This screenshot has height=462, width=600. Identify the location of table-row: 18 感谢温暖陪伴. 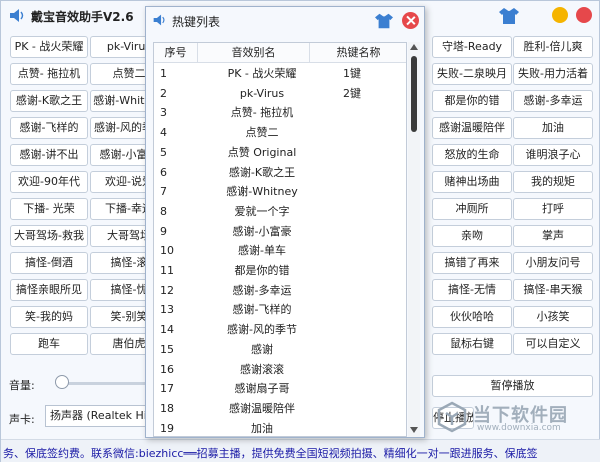
(280, 409).